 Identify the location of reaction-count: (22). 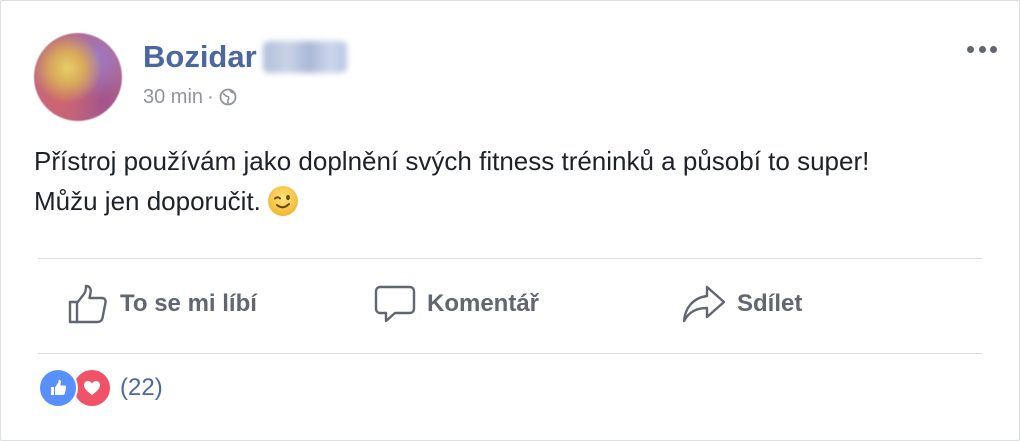
(141, 388).